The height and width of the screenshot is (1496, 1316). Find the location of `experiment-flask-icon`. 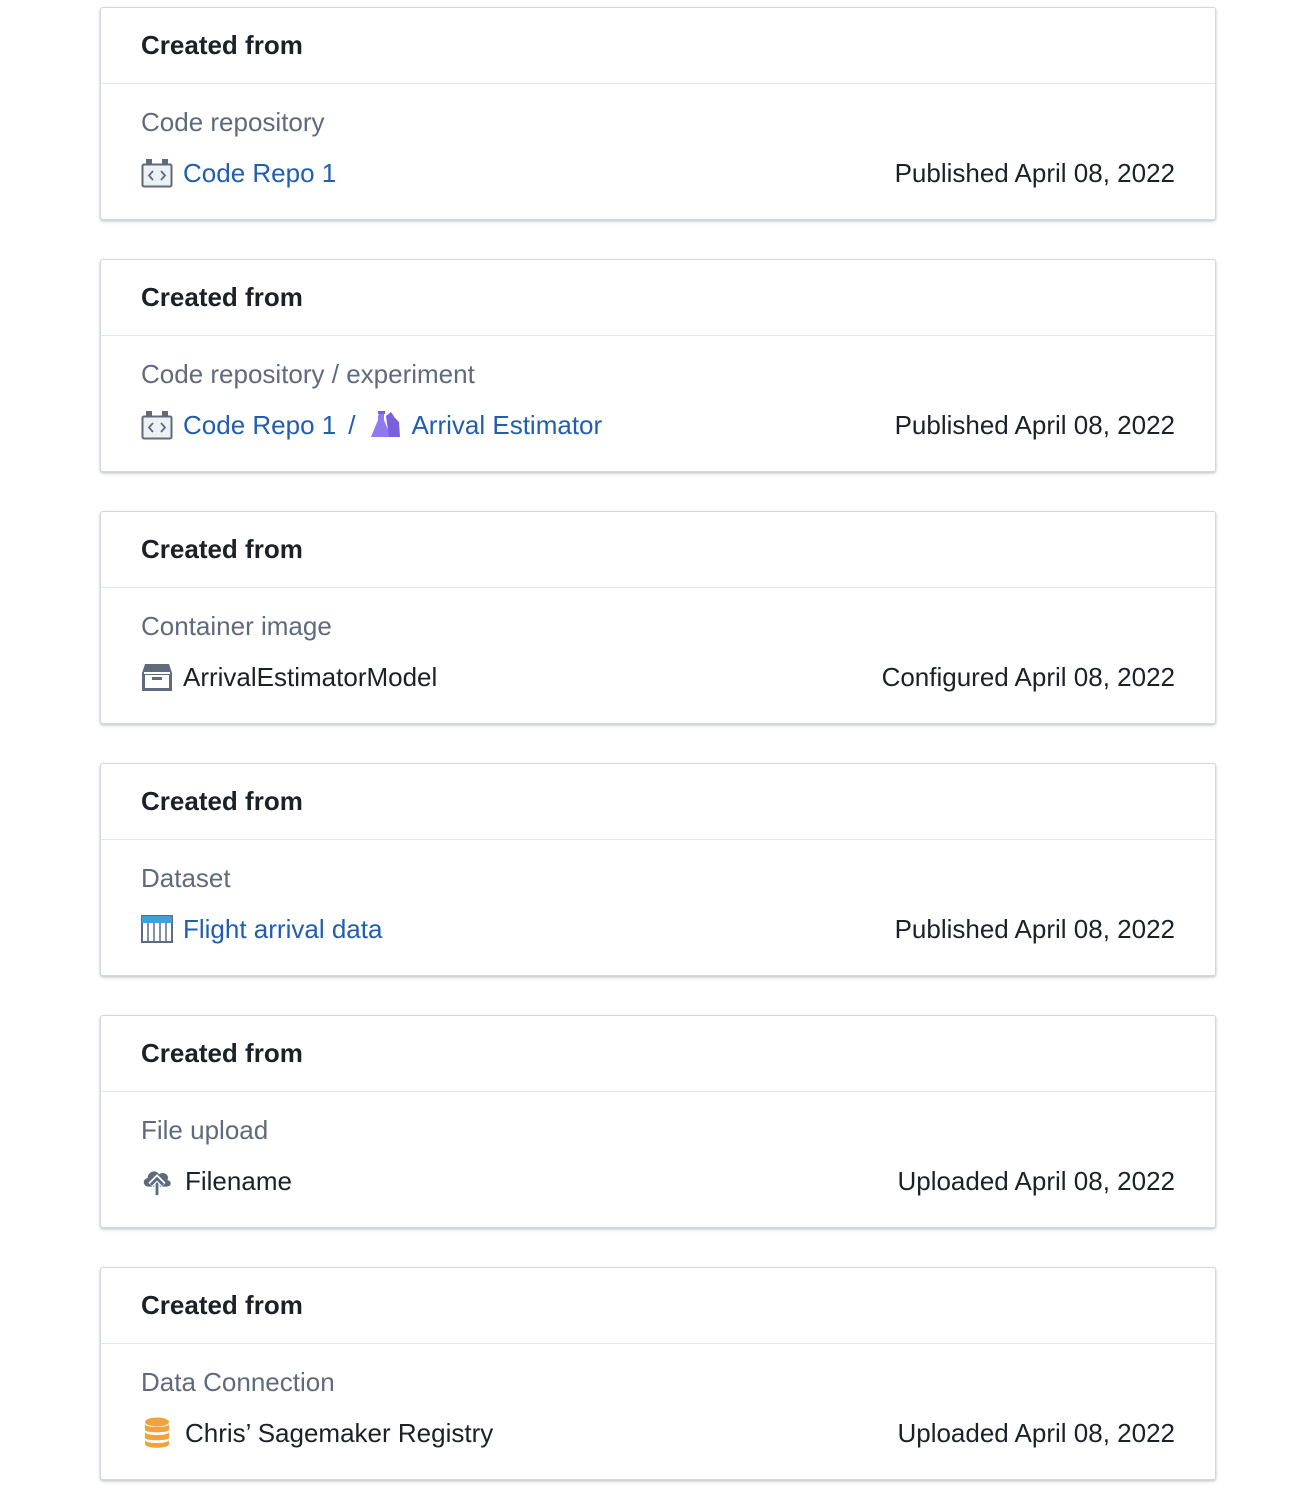

experiment-flask-icon is located at coordinates (385, 425).